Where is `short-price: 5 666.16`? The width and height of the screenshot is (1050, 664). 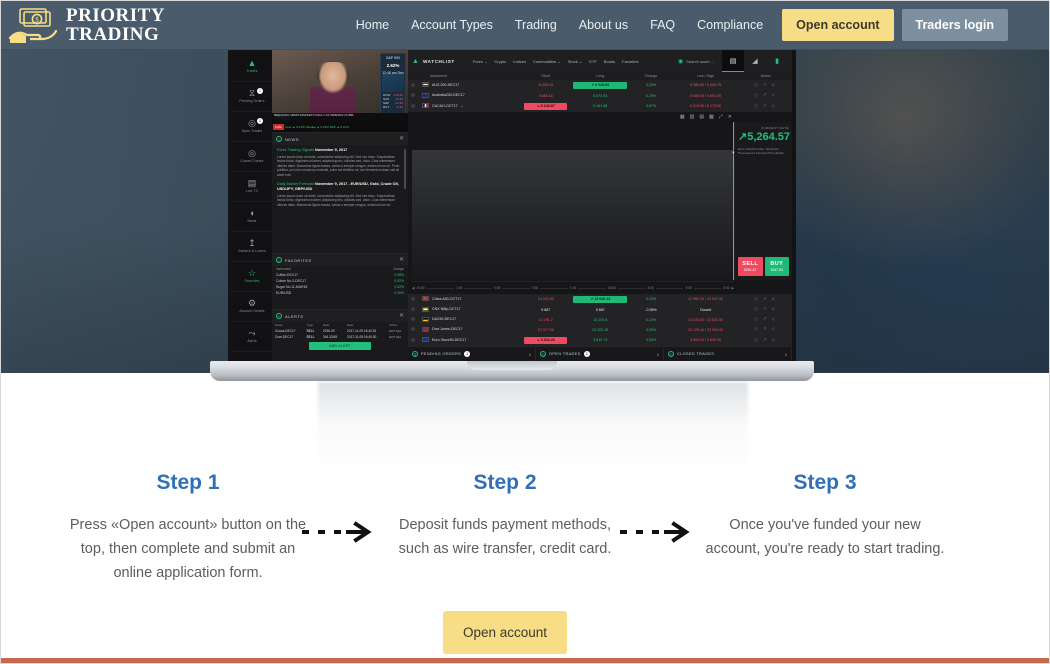
short-price: 5 666.16 is located at coordinates (546, 95).